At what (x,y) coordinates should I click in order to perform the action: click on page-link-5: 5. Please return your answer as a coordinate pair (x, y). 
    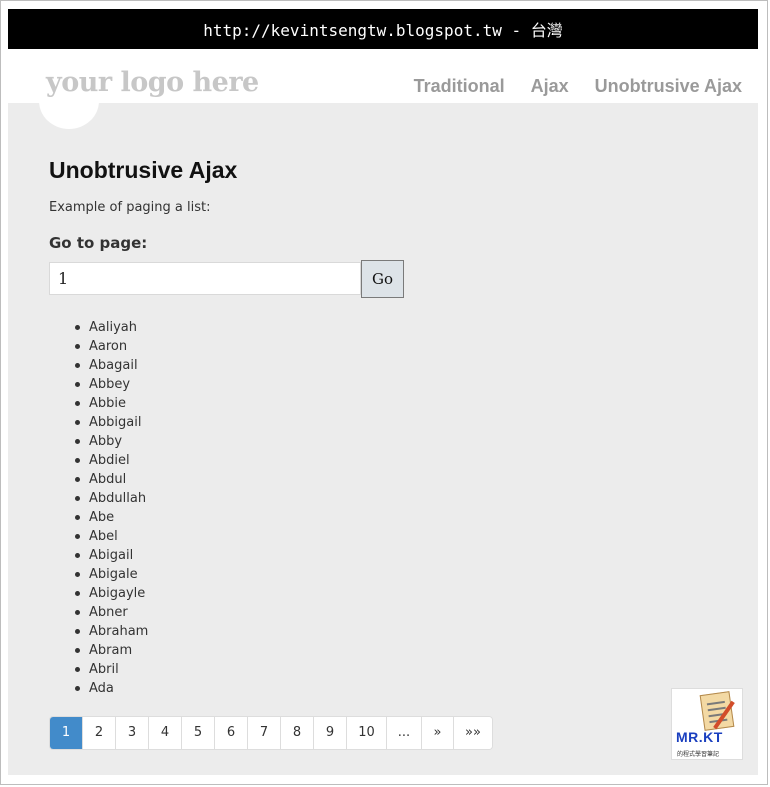
    Looking at the image, I should click on (198, 733).